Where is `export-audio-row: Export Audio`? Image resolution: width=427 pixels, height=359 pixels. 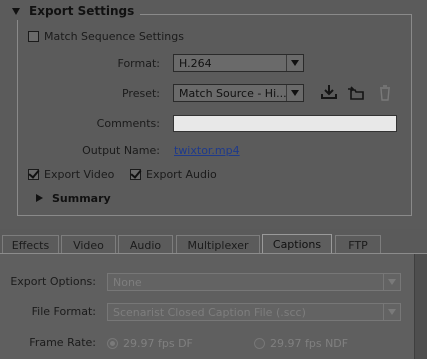
export-audio-row: Export Audio is located at coordinates (173, 174).